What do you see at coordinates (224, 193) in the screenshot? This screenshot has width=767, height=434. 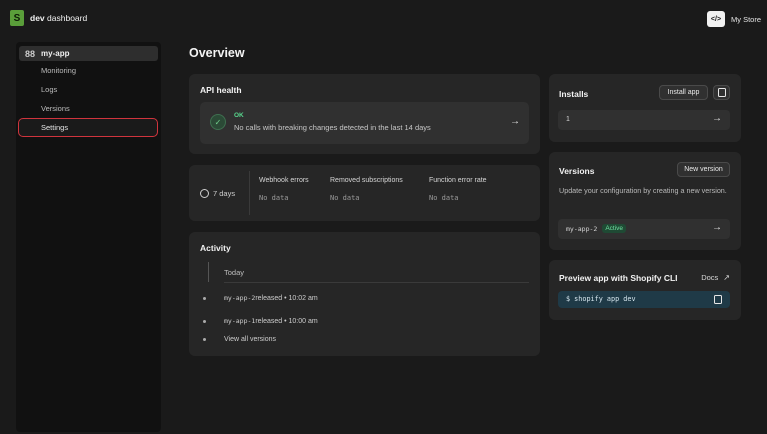 I see `period-label: 7 days` at bounding box center [224, 193].